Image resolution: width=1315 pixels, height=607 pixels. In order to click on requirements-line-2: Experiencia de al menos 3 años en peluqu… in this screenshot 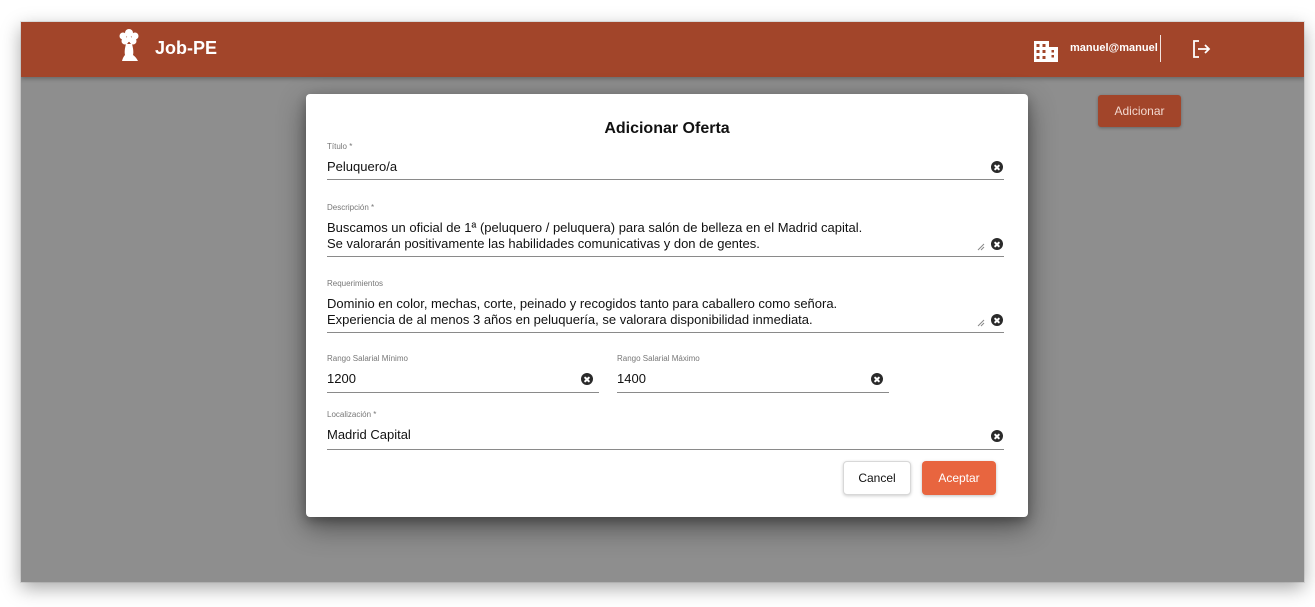, I will do `click(570, 319)`.